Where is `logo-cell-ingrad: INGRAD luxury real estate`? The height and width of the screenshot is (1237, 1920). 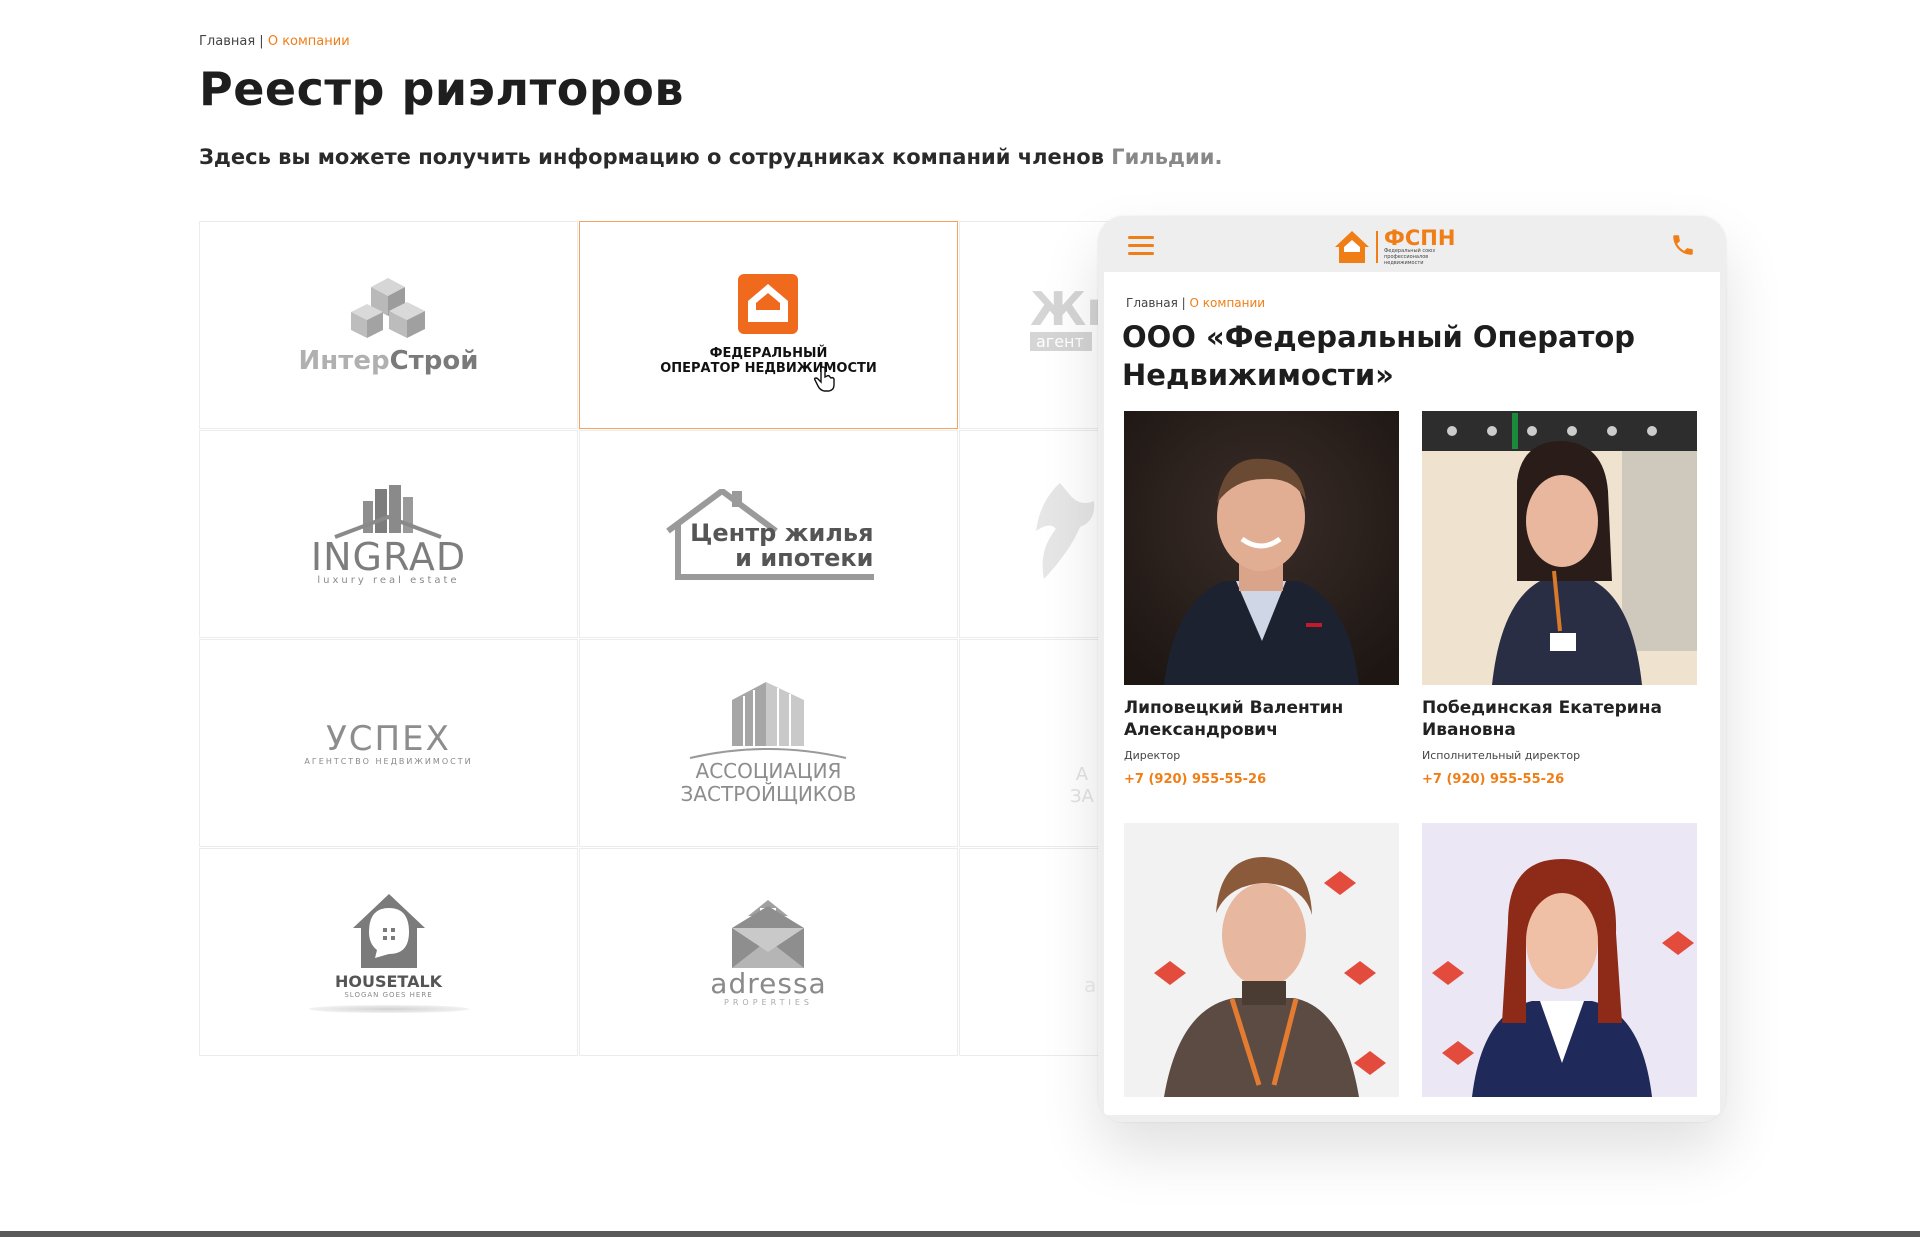
logo-cell-ingrad: INGRAD luxury real estate is located at coordinates (388, 534).